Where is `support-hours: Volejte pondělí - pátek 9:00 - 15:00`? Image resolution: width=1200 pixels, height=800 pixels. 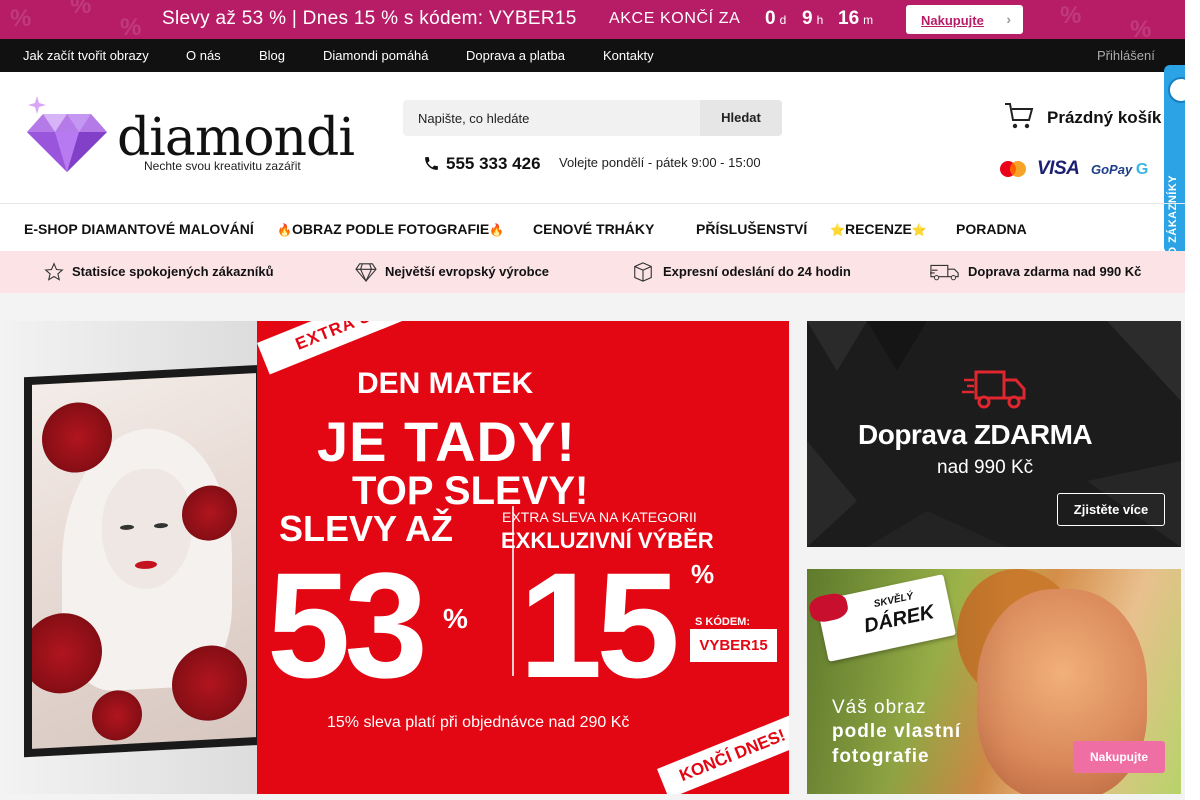 support-hours: Volejte pondělí - pátek 9:00 - 15:00 is located at coordinates (660, 162).